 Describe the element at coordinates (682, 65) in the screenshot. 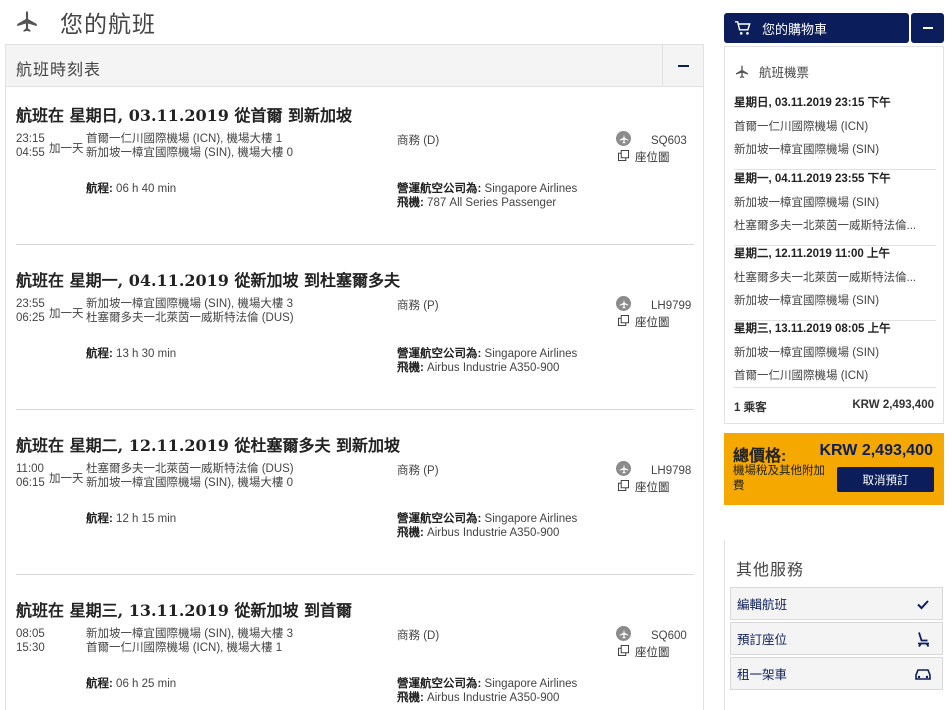

I see `schedule-collapse-button` at that location.